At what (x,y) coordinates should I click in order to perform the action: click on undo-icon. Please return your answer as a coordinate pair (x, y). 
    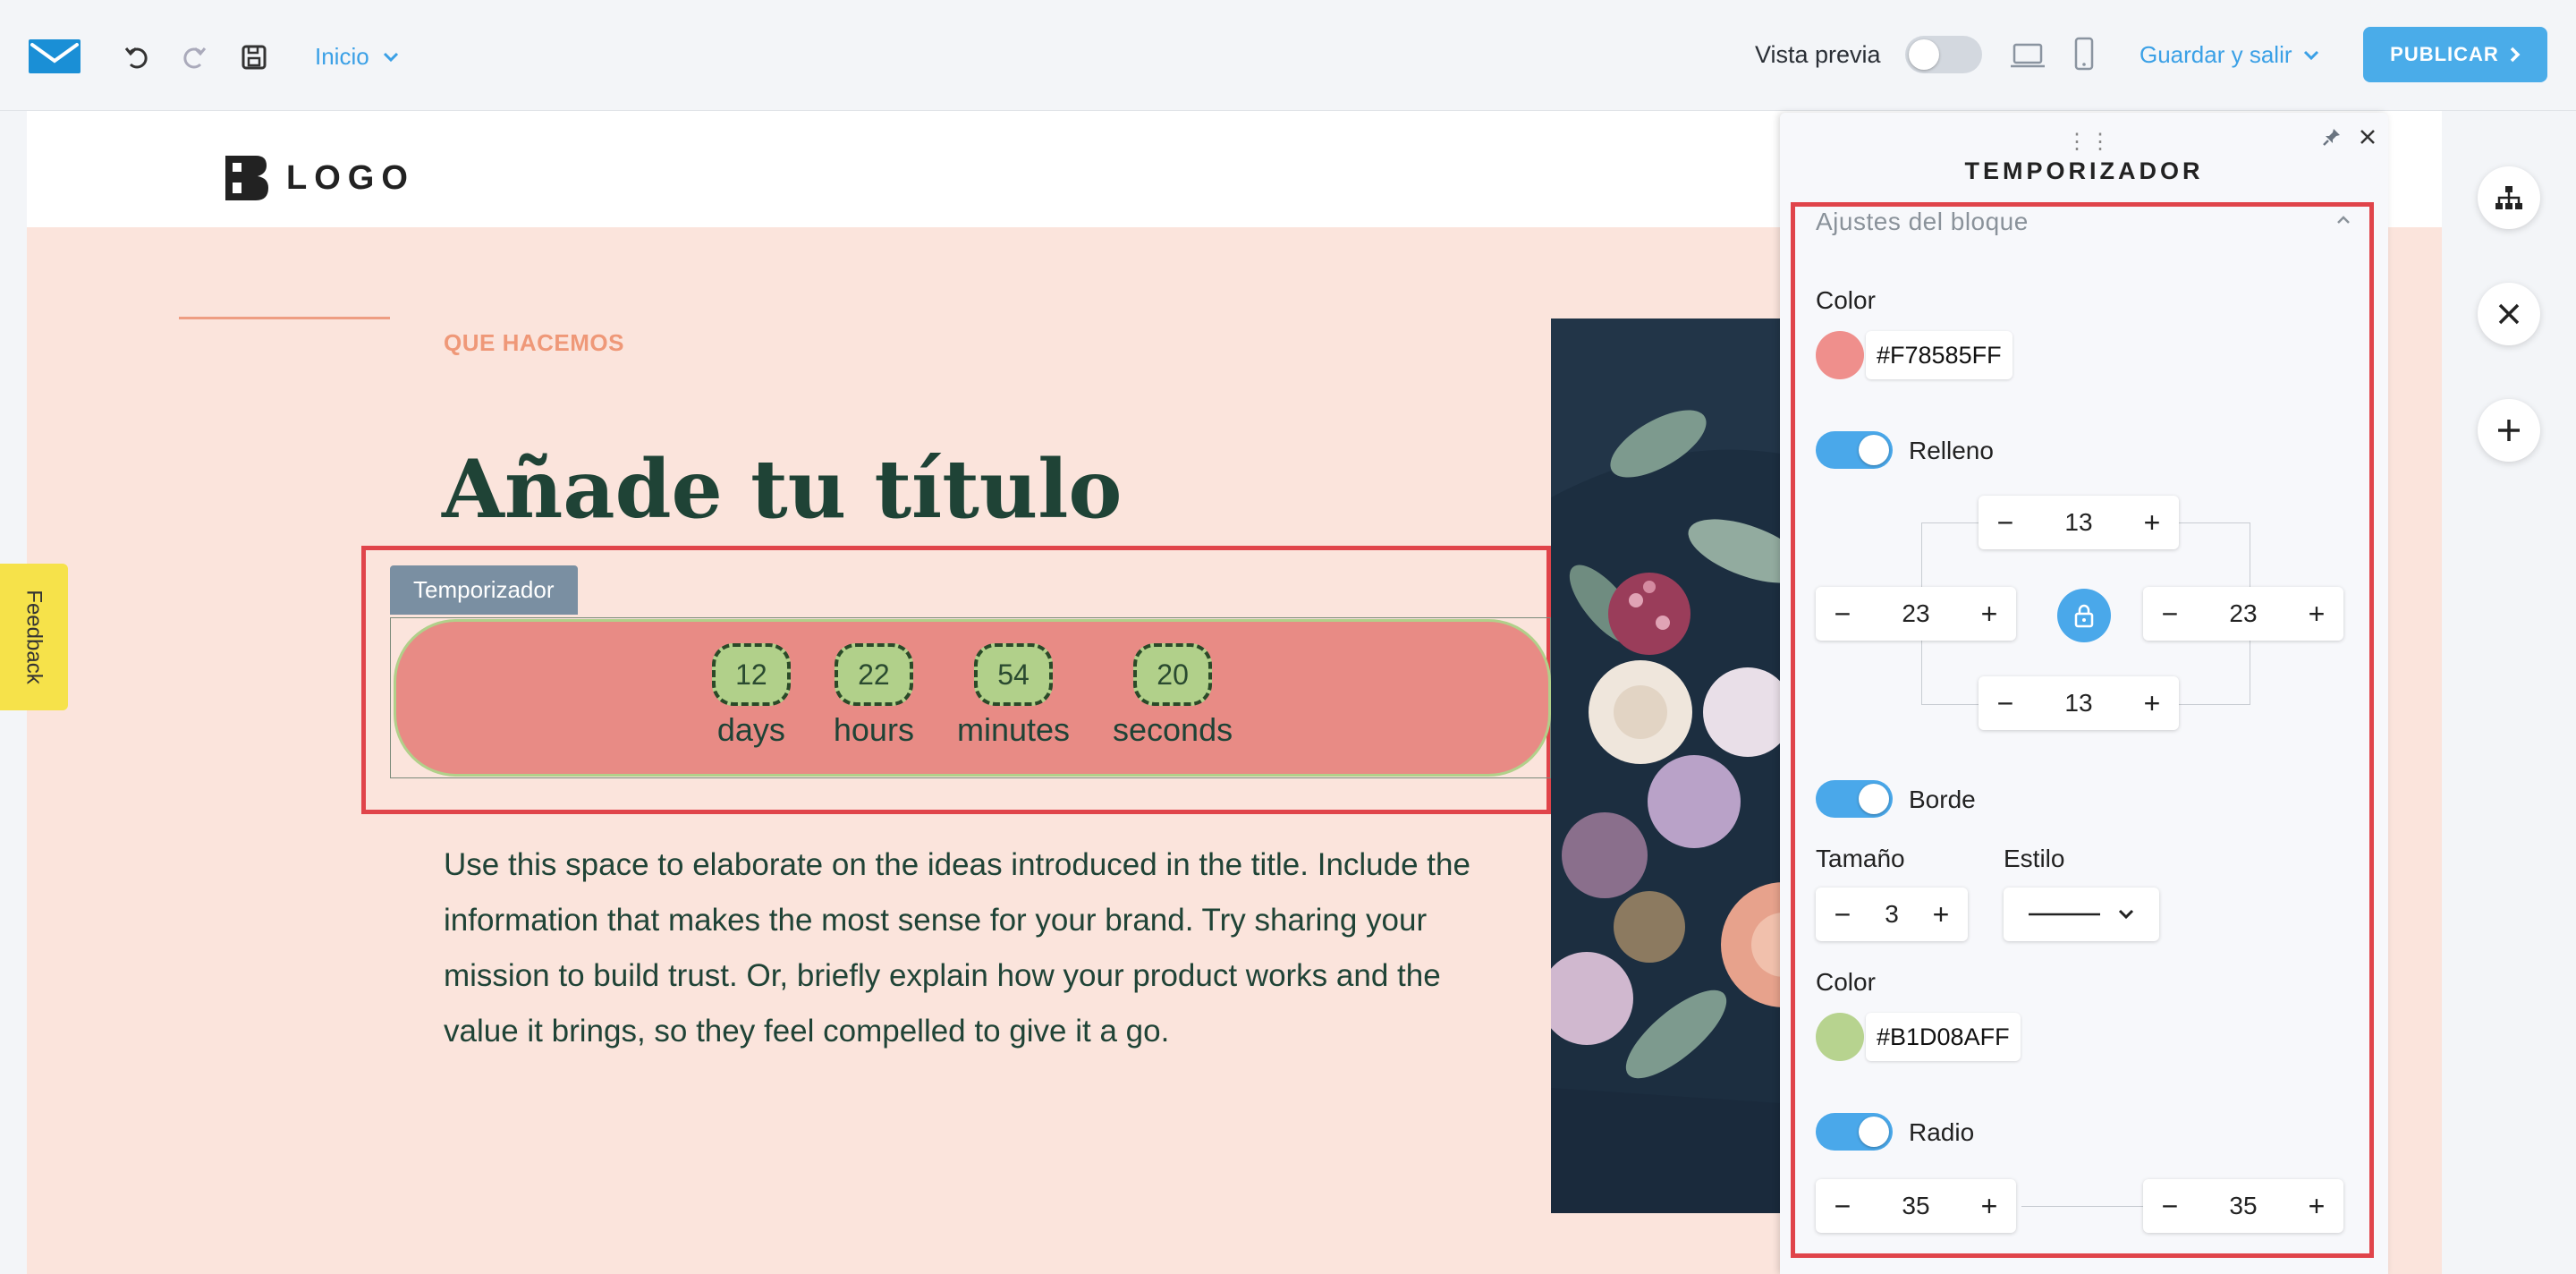
    Looking at the image, I should click on (138, 57).